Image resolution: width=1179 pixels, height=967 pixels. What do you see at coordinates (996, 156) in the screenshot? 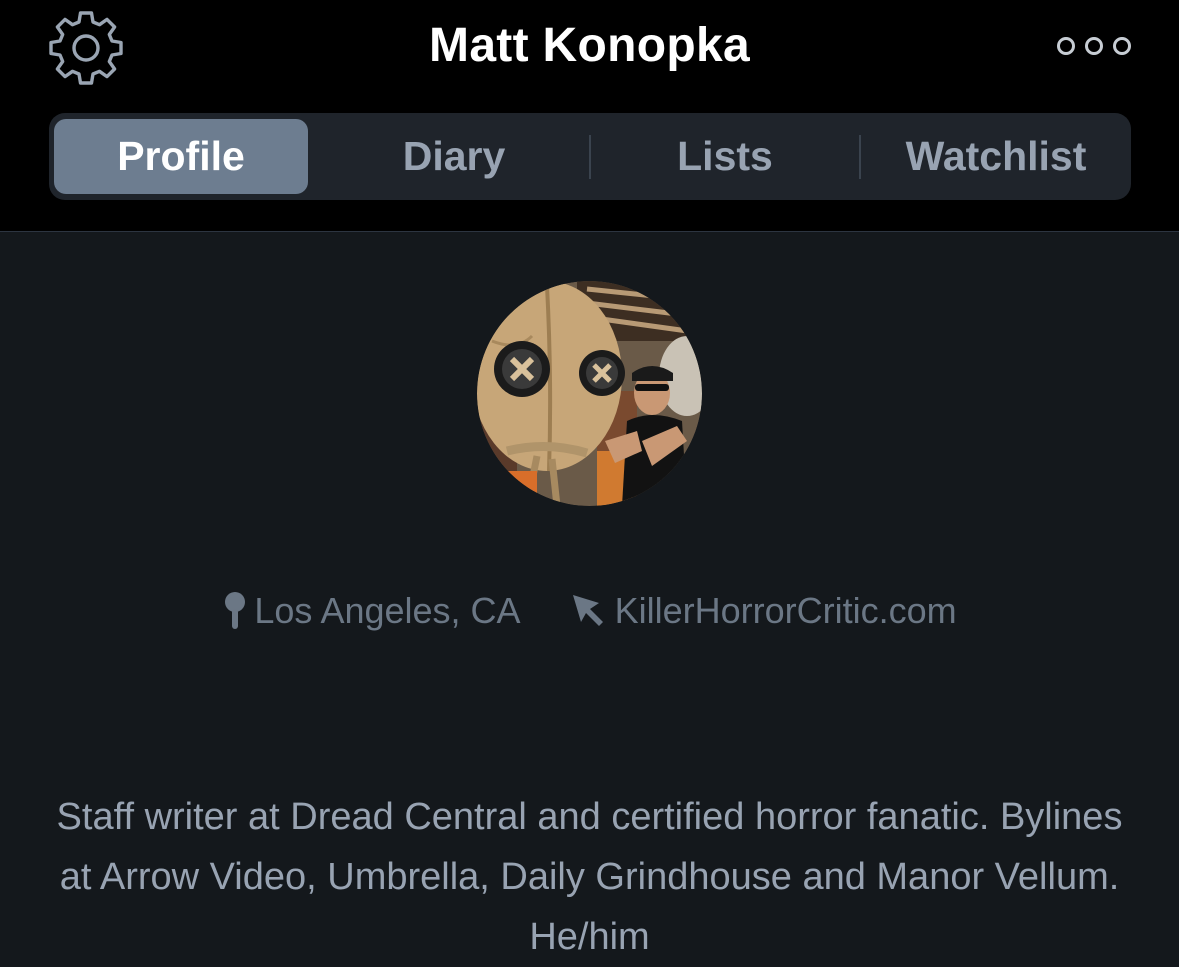
I see `tab-watchlist: Watchlist` at bounding box center [996, 156].